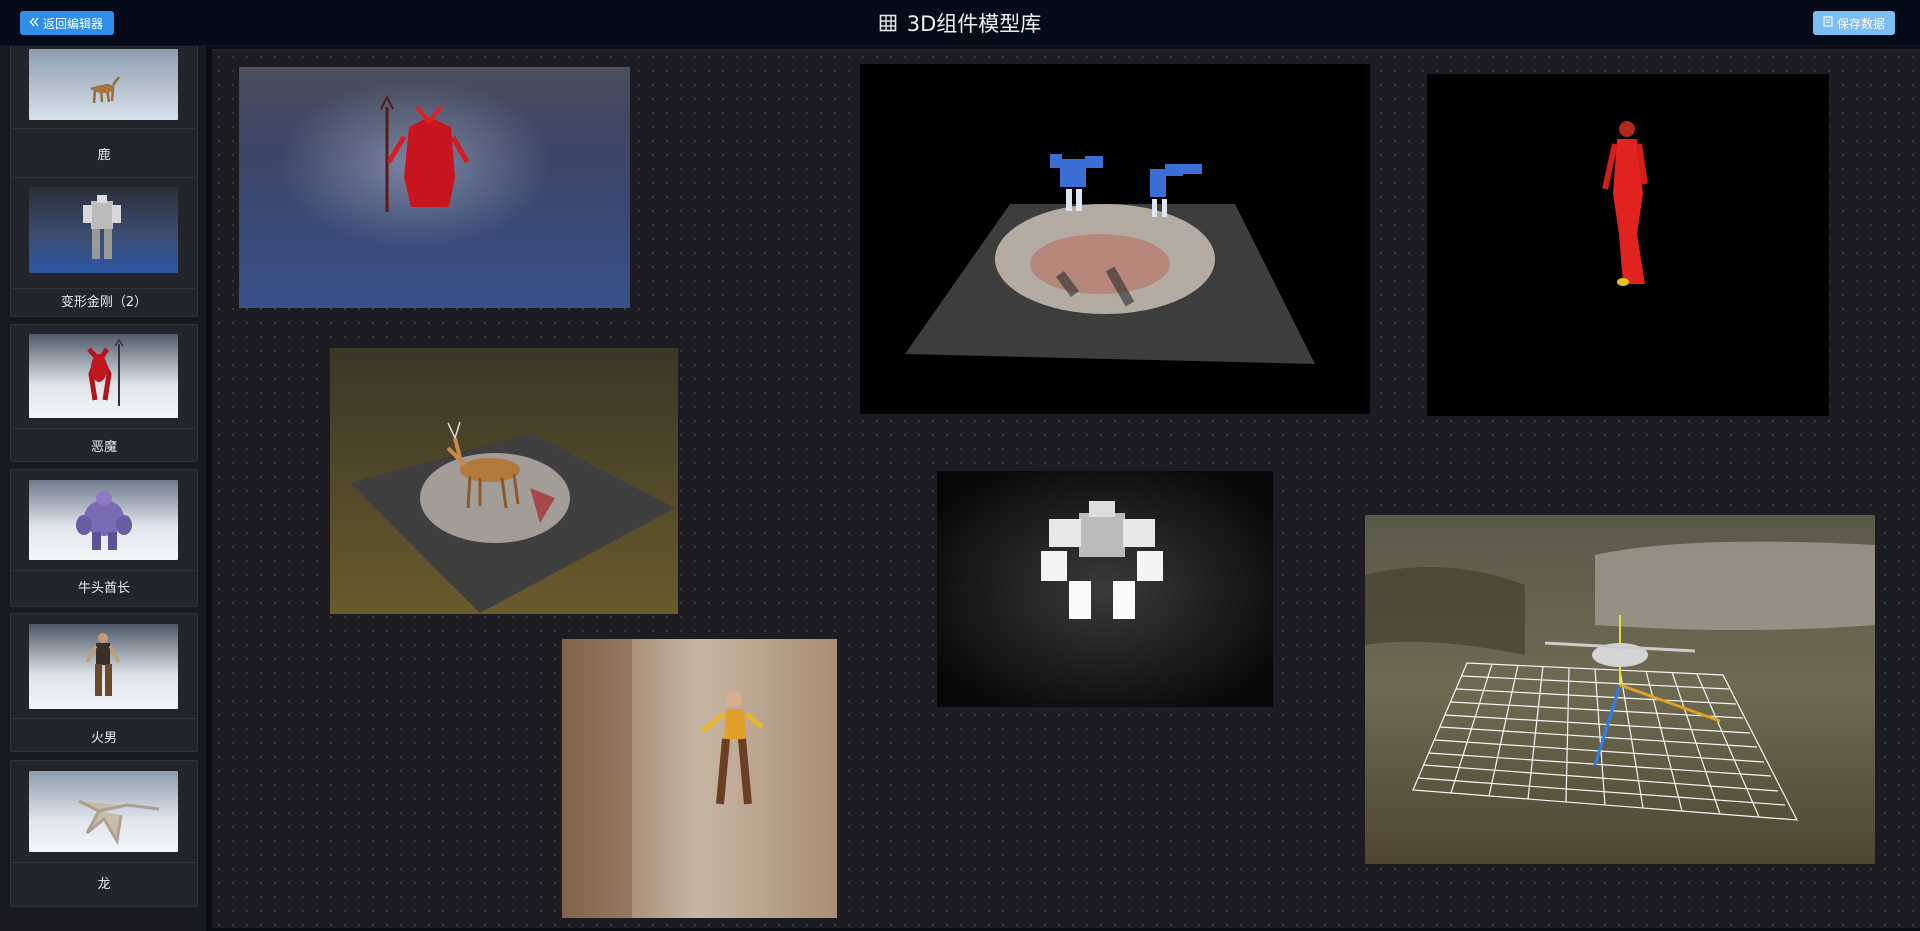 The image size is (1920, 931). What do you see at coordinates (103, 230) in the screenshot?
I see `transformer-thumbnail` at bounding box center [103, 230].